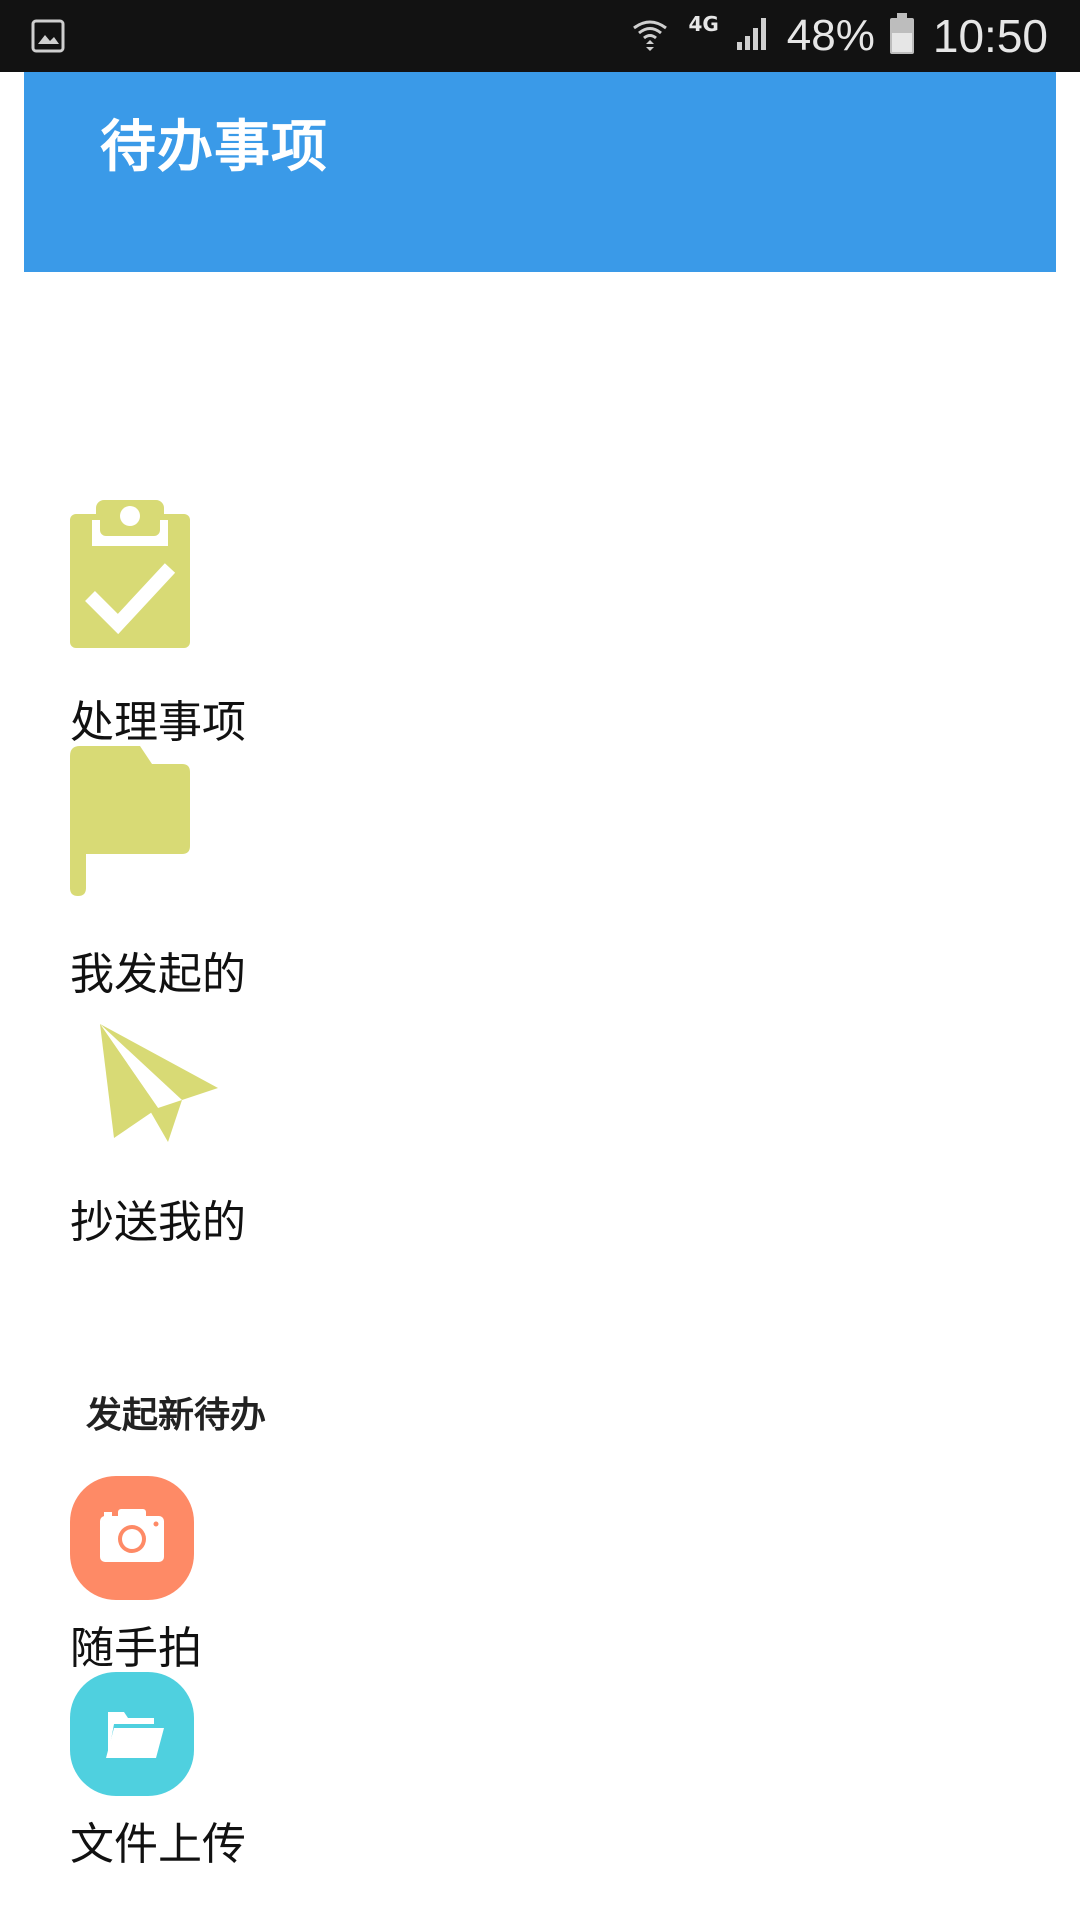 This screenshot has height=1920, width=1080. What do you see at coordinates (214, 147) in the screenshot?
I see `page-title: 待办事项` at bounding box center [214, 147].